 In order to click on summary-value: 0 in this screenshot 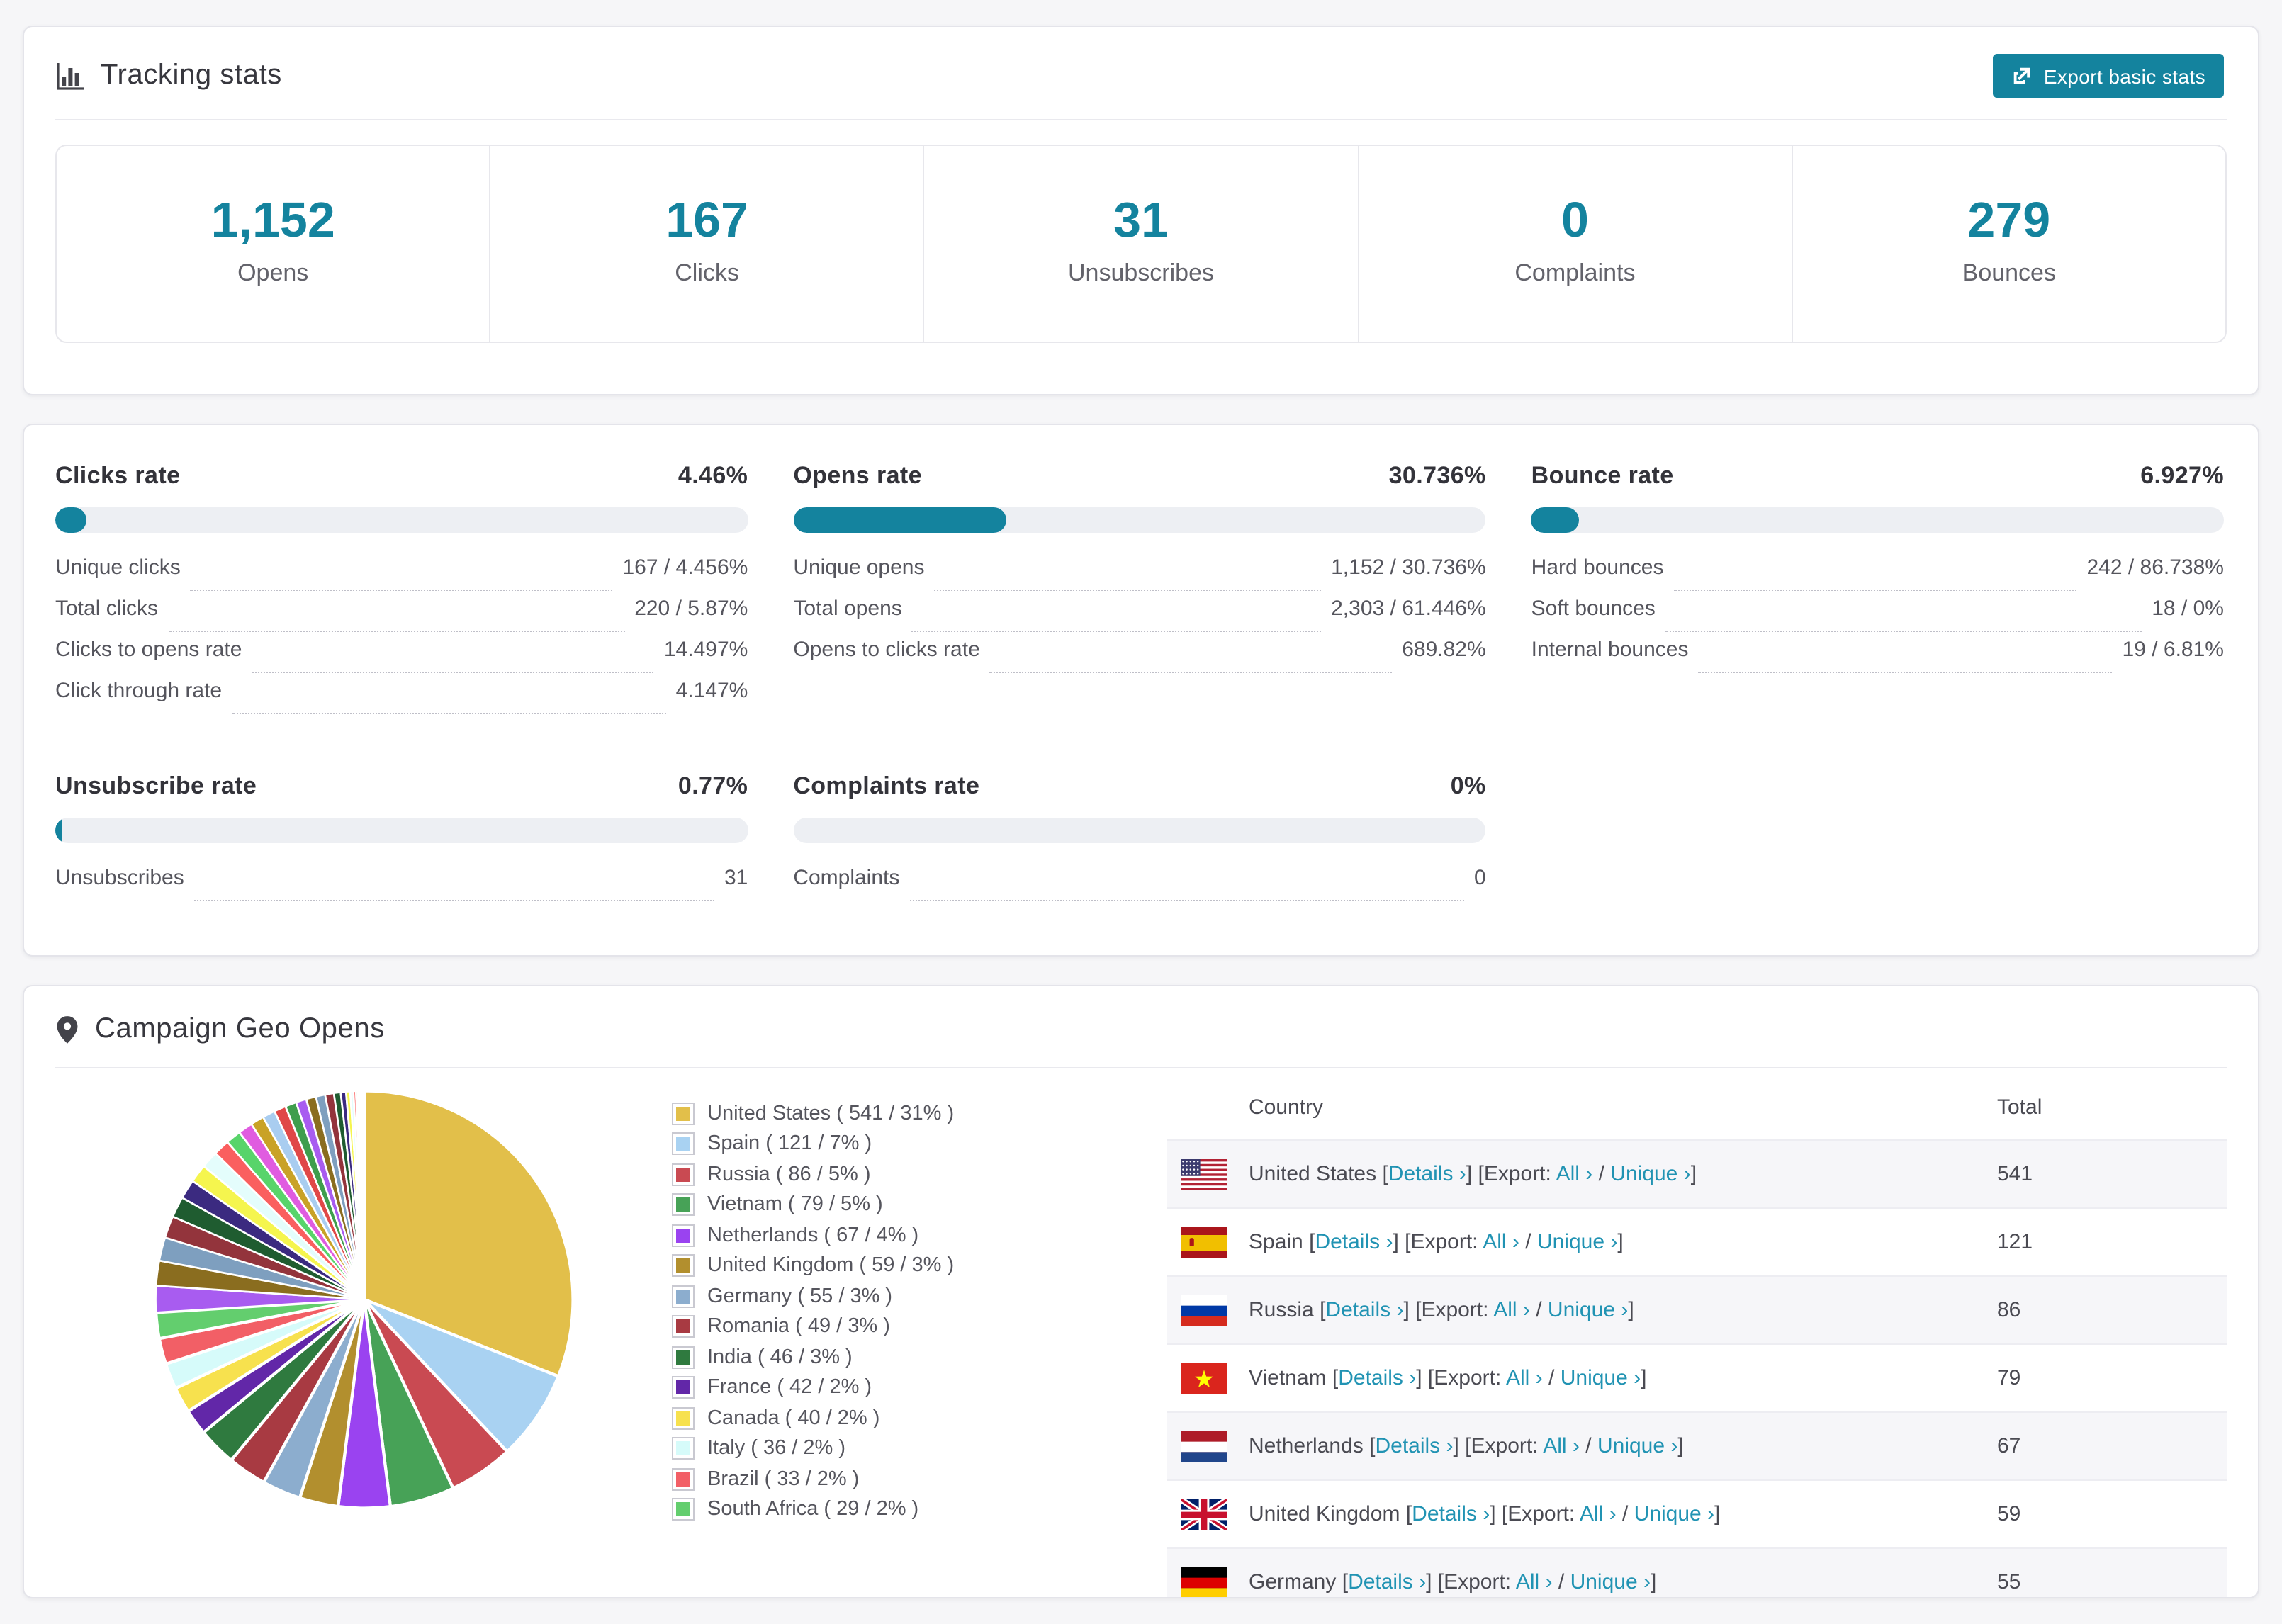, I will do `click(1575, 221)`.